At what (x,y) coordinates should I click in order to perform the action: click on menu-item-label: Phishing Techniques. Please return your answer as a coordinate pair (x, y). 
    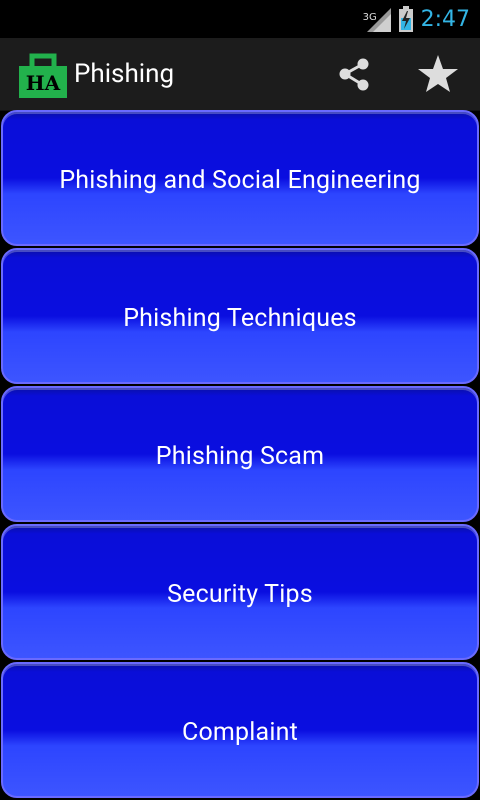
    Looking at the image, I should click on (240, 318).